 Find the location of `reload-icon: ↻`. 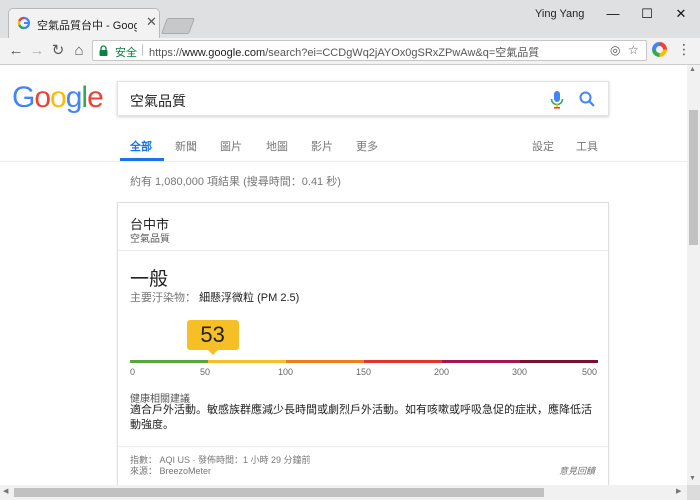

reload-icon: ↻ is located at coordinates (58, 51).